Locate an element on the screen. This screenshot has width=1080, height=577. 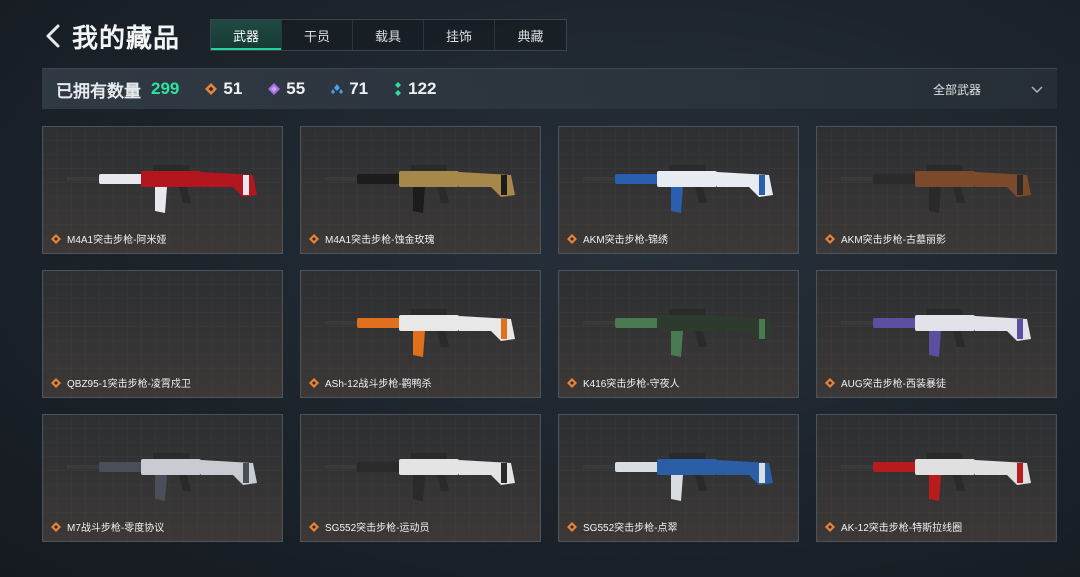
stats-bar: 已拥有数量 299 51 55 71 122 全部武器 is located at coordinates (549, 88).